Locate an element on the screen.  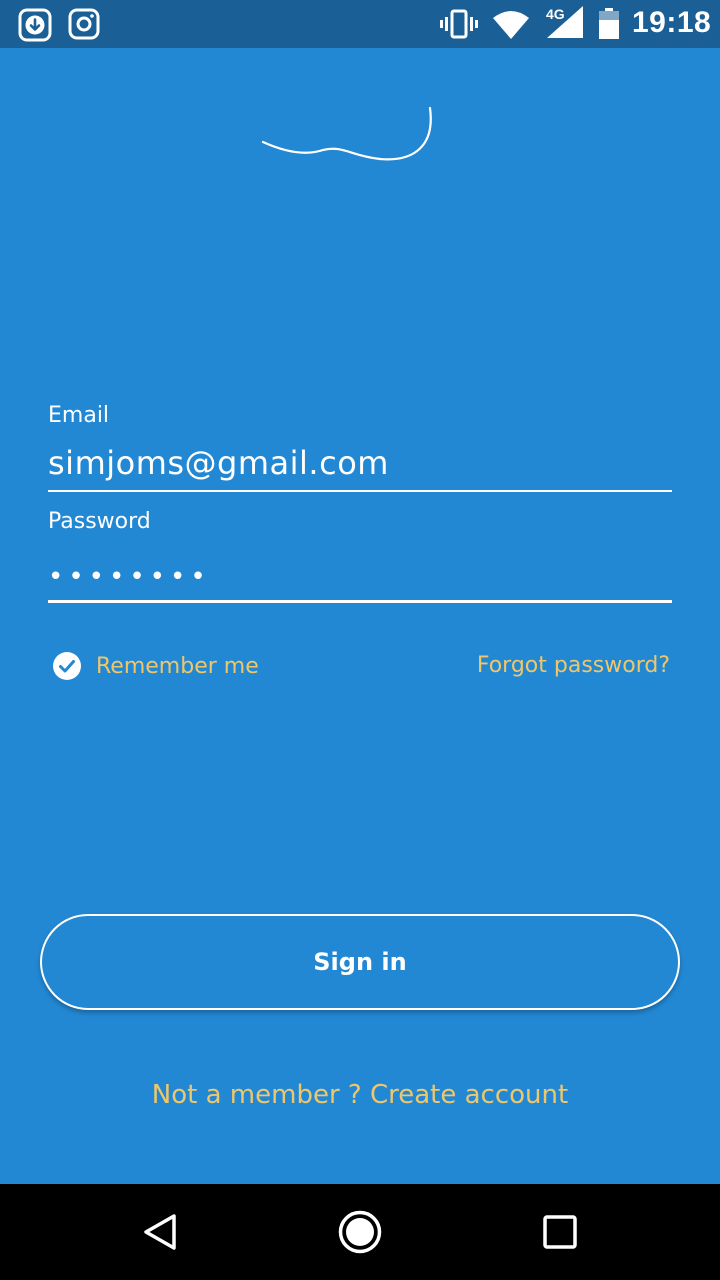
back-icon is located at coordinates (160, 1232).